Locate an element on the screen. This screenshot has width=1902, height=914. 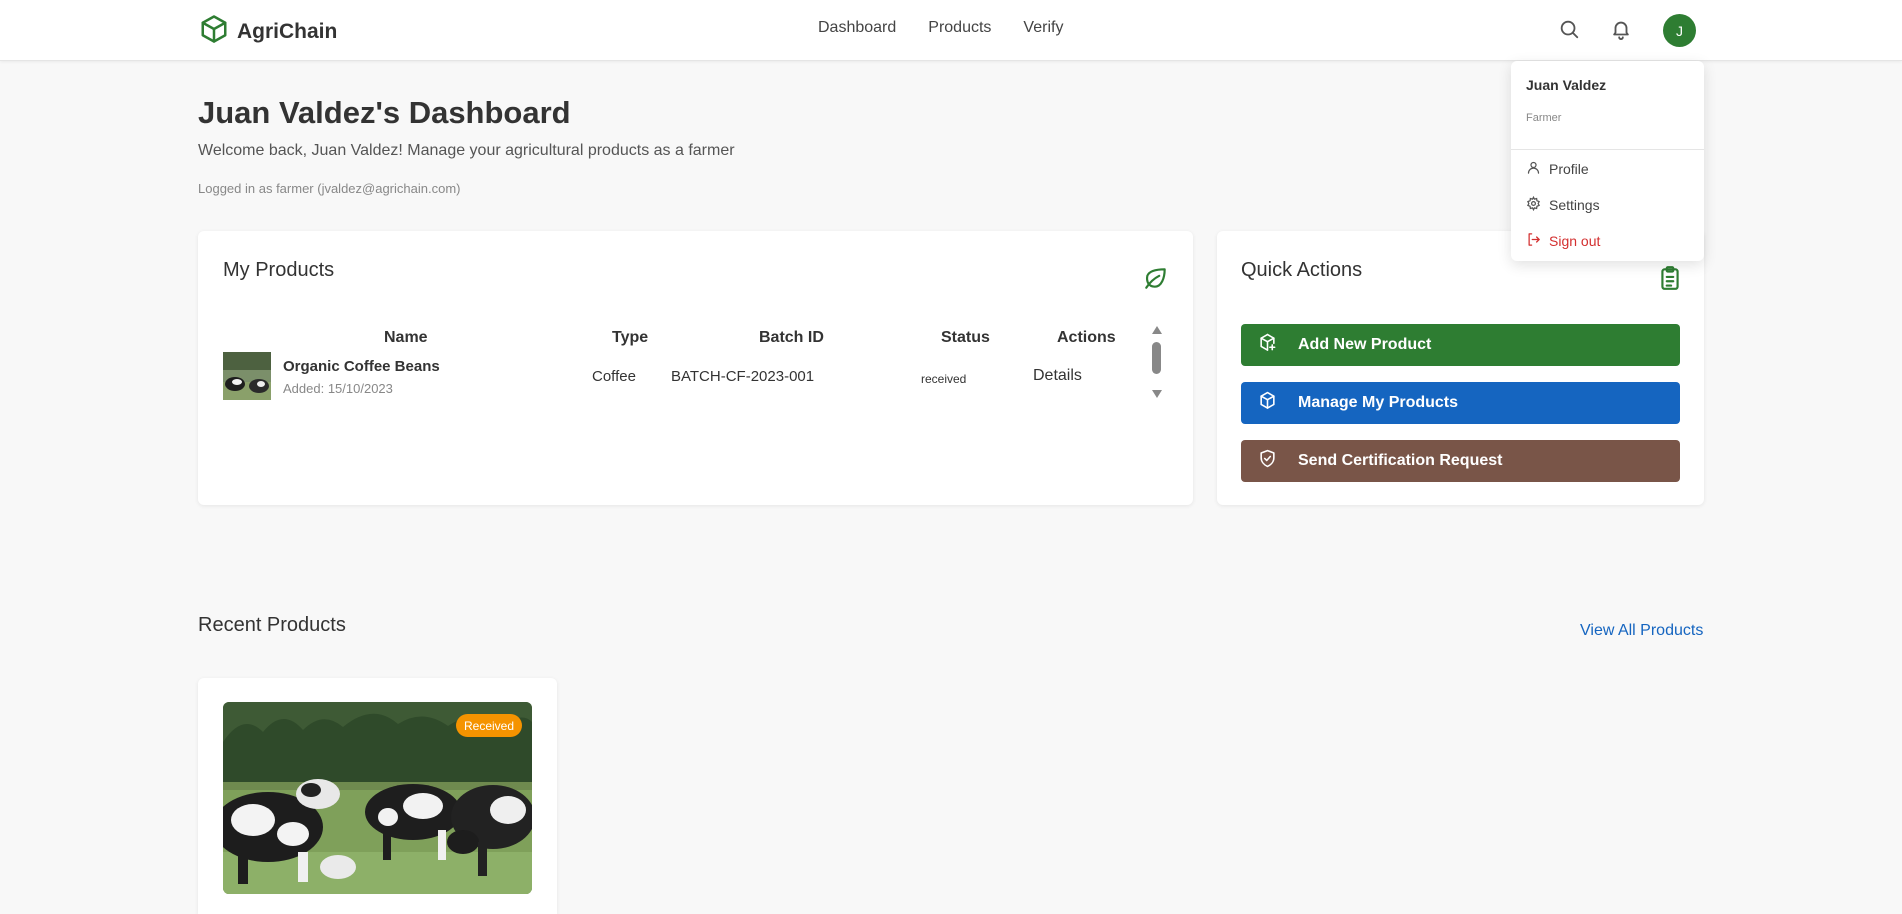
menu-item-settings: Settings is located at coordinates (1563, 204).